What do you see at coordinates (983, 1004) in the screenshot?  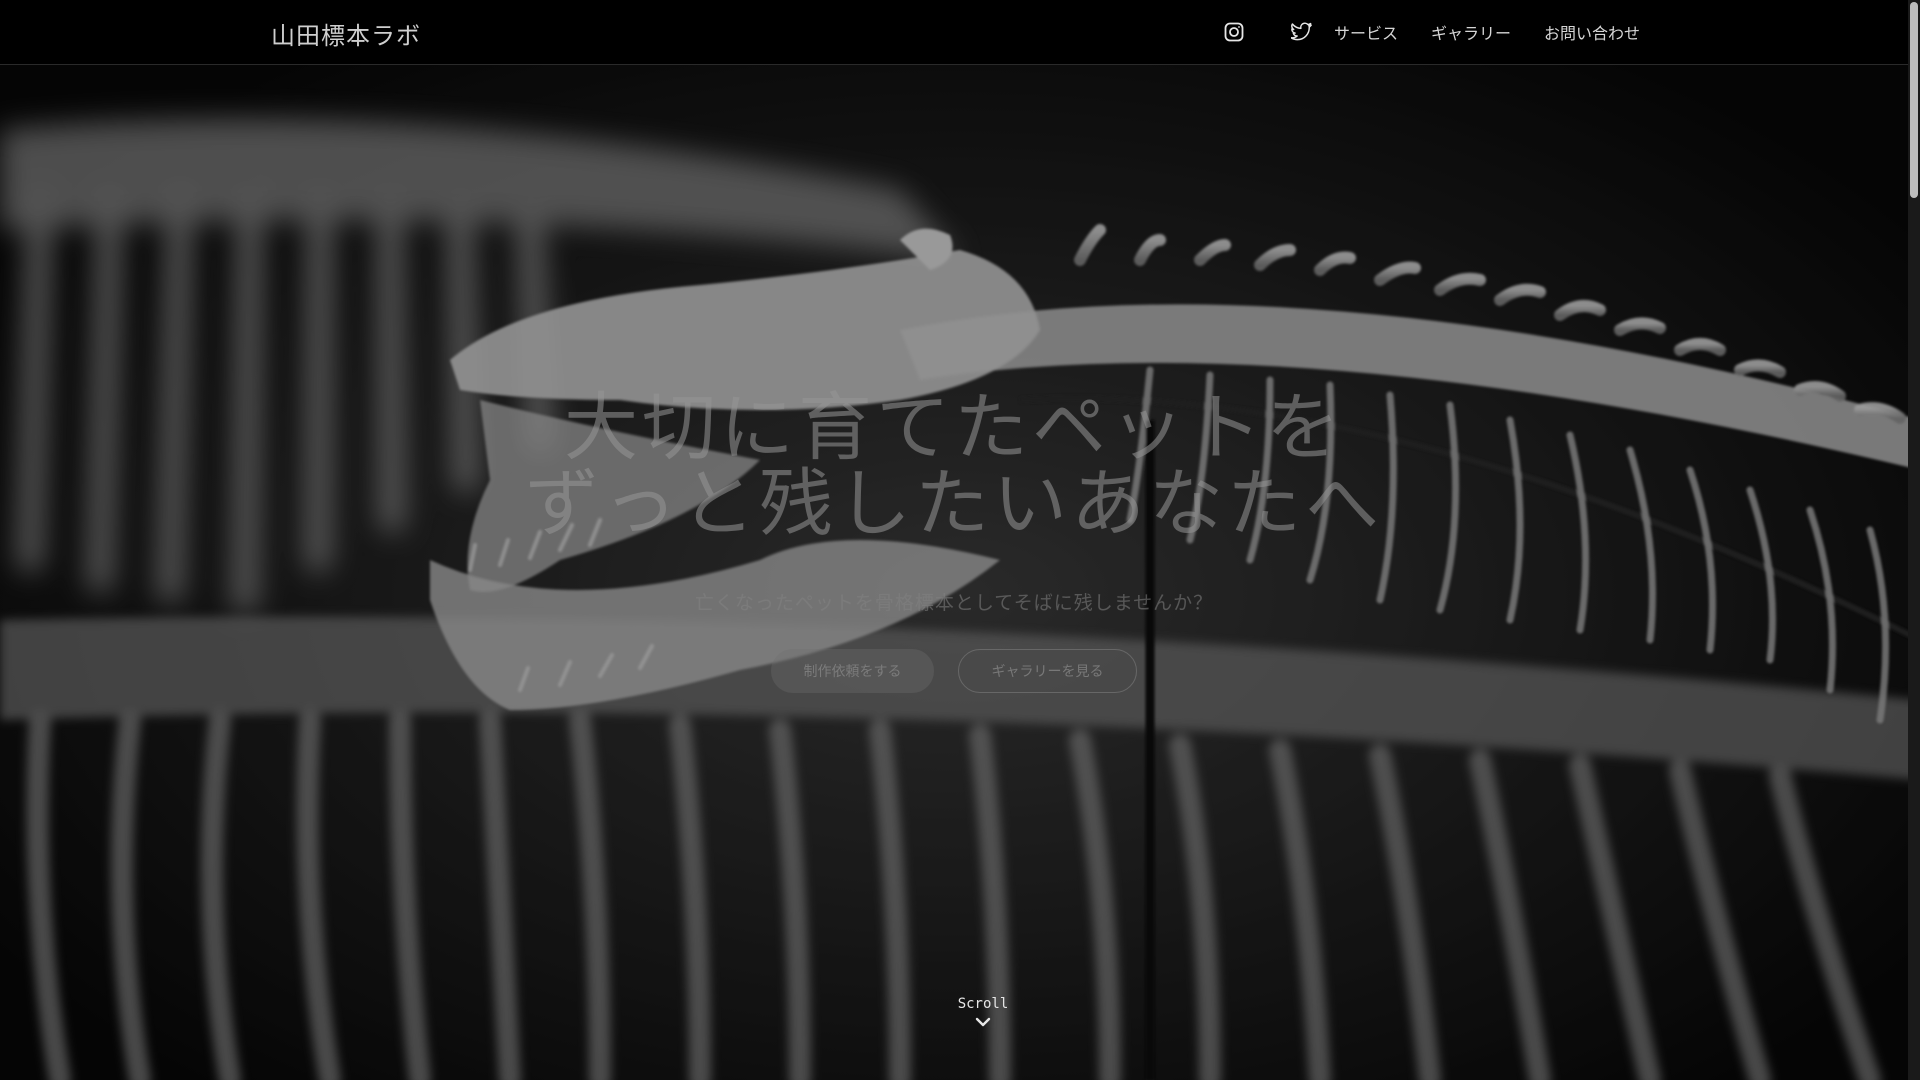 I see `scroll-label: Scroll` at bounding box center [983, 1004].